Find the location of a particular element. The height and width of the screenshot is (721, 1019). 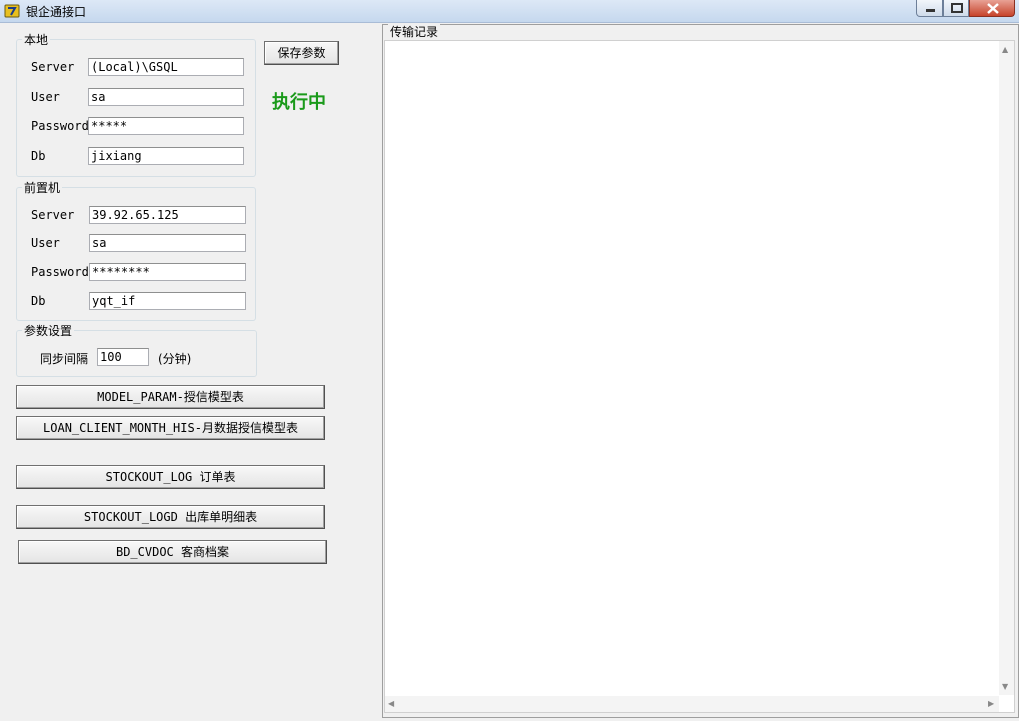

log-panel-title: 传输记录 is located at coordinates (414, 31).